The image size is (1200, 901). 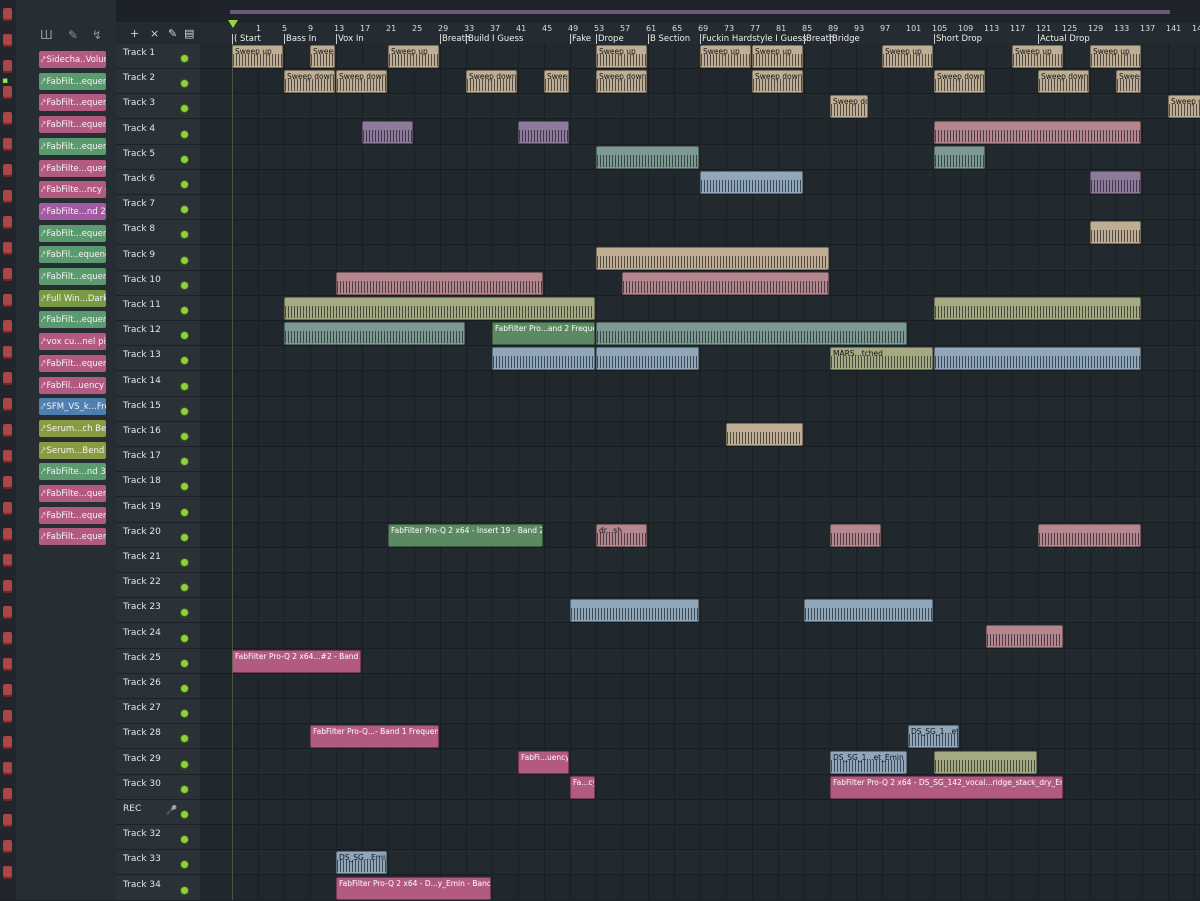 I want to click on track-header-item: Track 24, so click(x=158, y=636).